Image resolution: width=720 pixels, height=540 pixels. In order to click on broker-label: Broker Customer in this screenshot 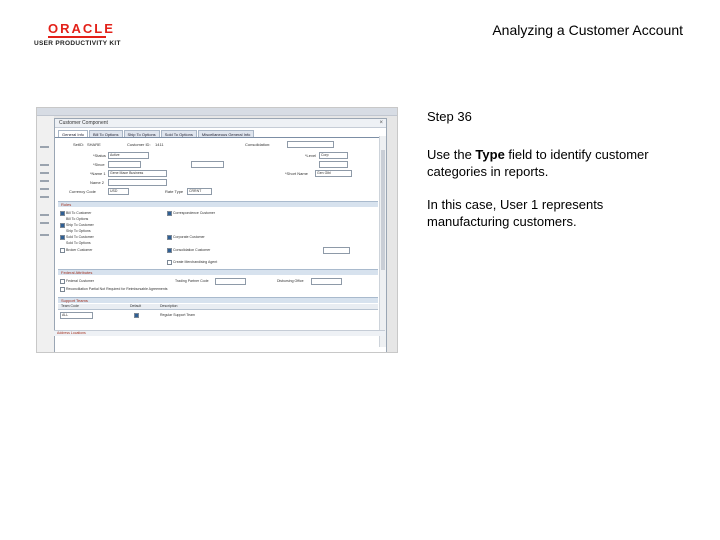, I will do `click(79, 250)`.